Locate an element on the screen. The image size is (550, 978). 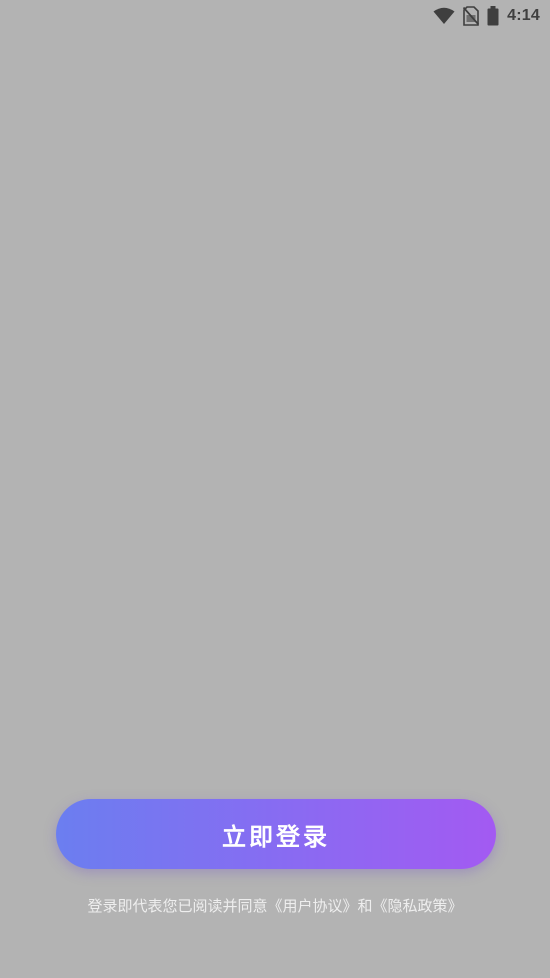
privacy-policy-link: 《隐私政策》 is located at coordinates (418, 906).